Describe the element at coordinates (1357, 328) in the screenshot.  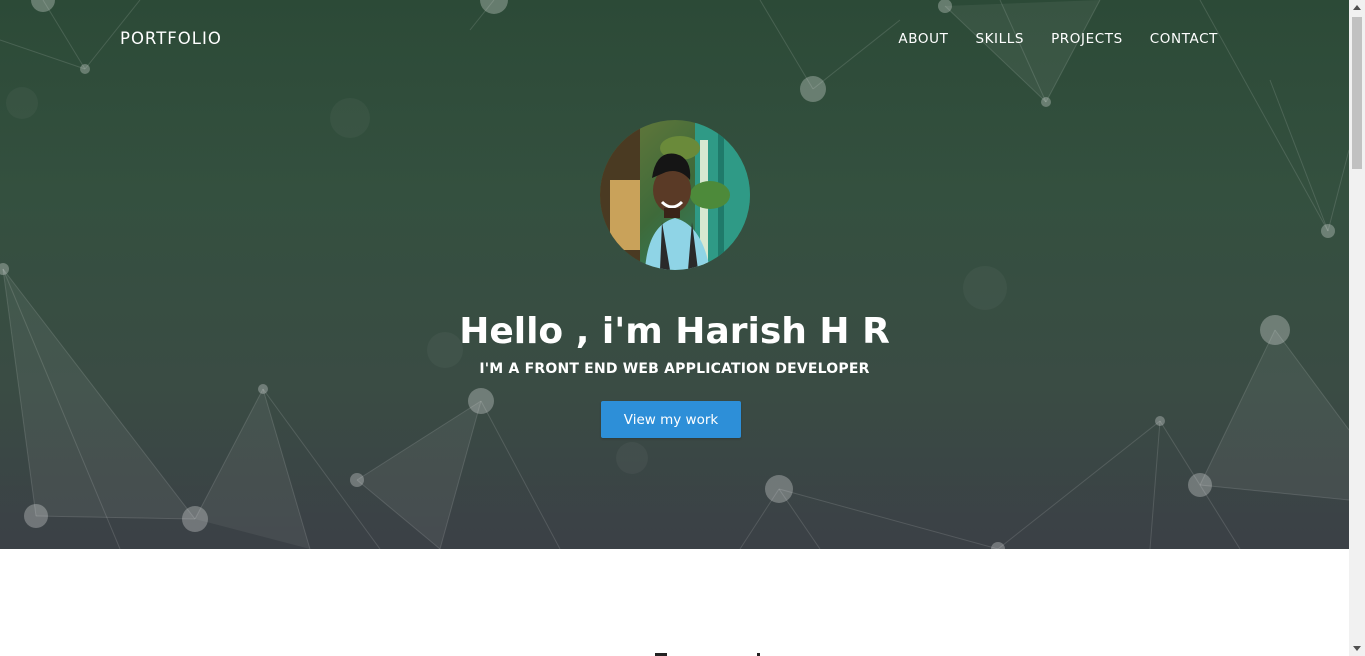
I see `vertical-scrollbar` at that location.